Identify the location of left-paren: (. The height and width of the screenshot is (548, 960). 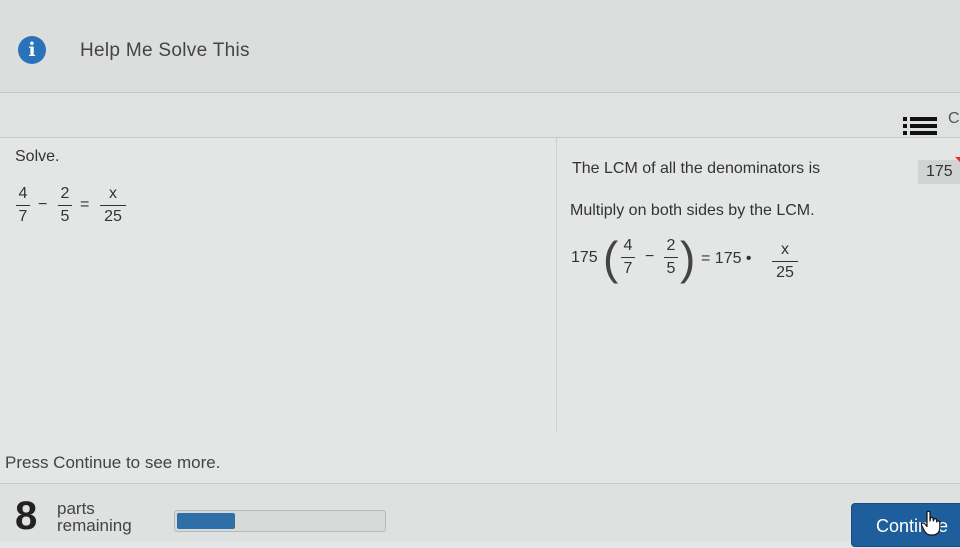
(611, 258).